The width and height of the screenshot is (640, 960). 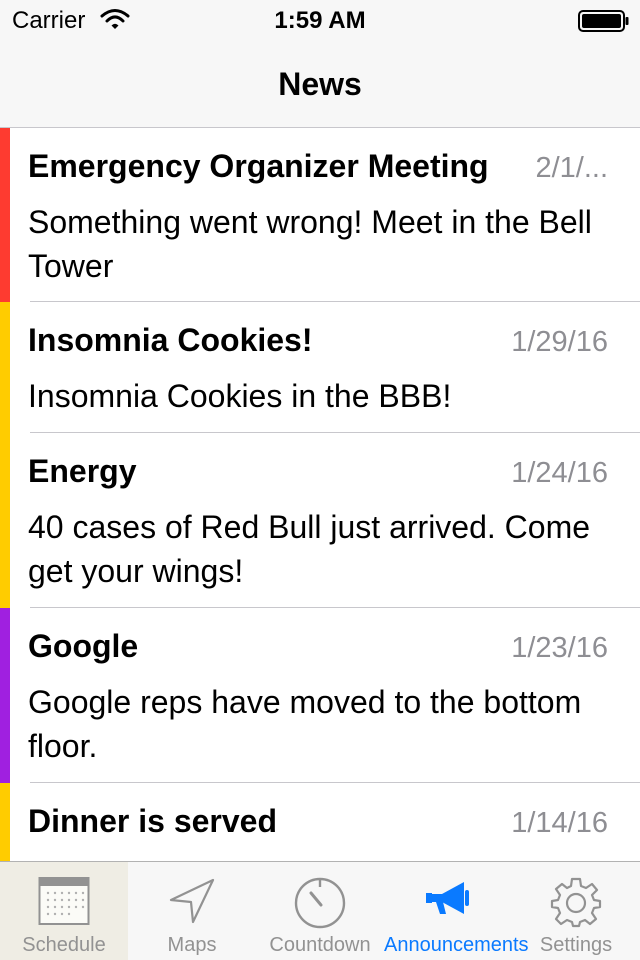 What do you see at coordinates (559, 473) in the screenshot?
I see `news-date: 1/24/16` at bounding box center [559, 473].